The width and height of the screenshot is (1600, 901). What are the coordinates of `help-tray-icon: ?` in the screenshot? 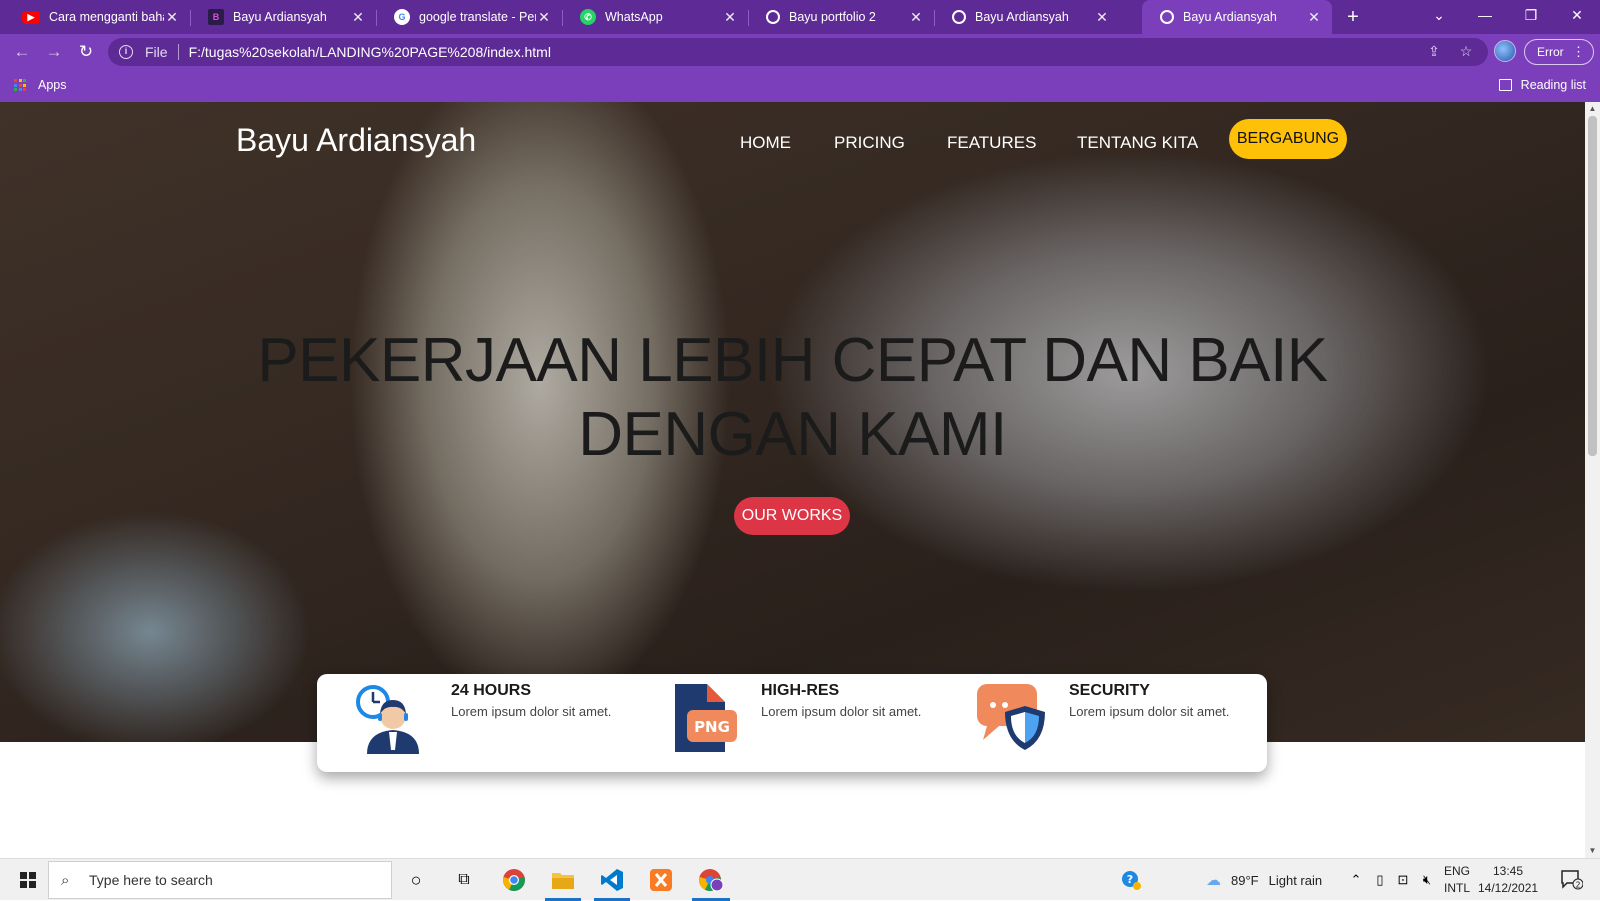 It's located at (1131, 880).